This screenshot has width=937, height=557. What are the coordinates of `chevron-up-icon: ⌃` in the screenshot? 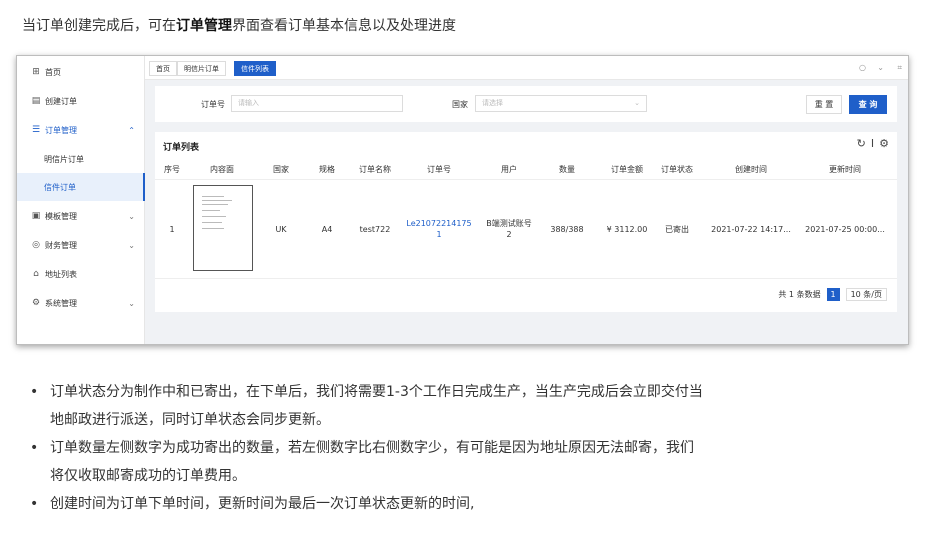 It's located at (131, 130).